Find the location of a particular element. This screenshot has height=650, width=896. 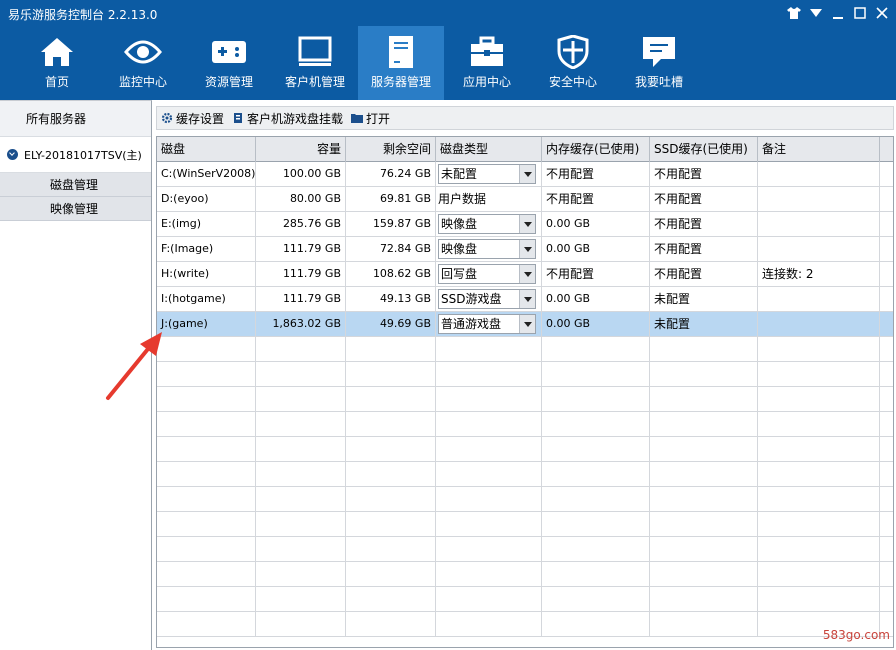

cell-disk-type: 回写盘 is located at coordinates (489, 274).